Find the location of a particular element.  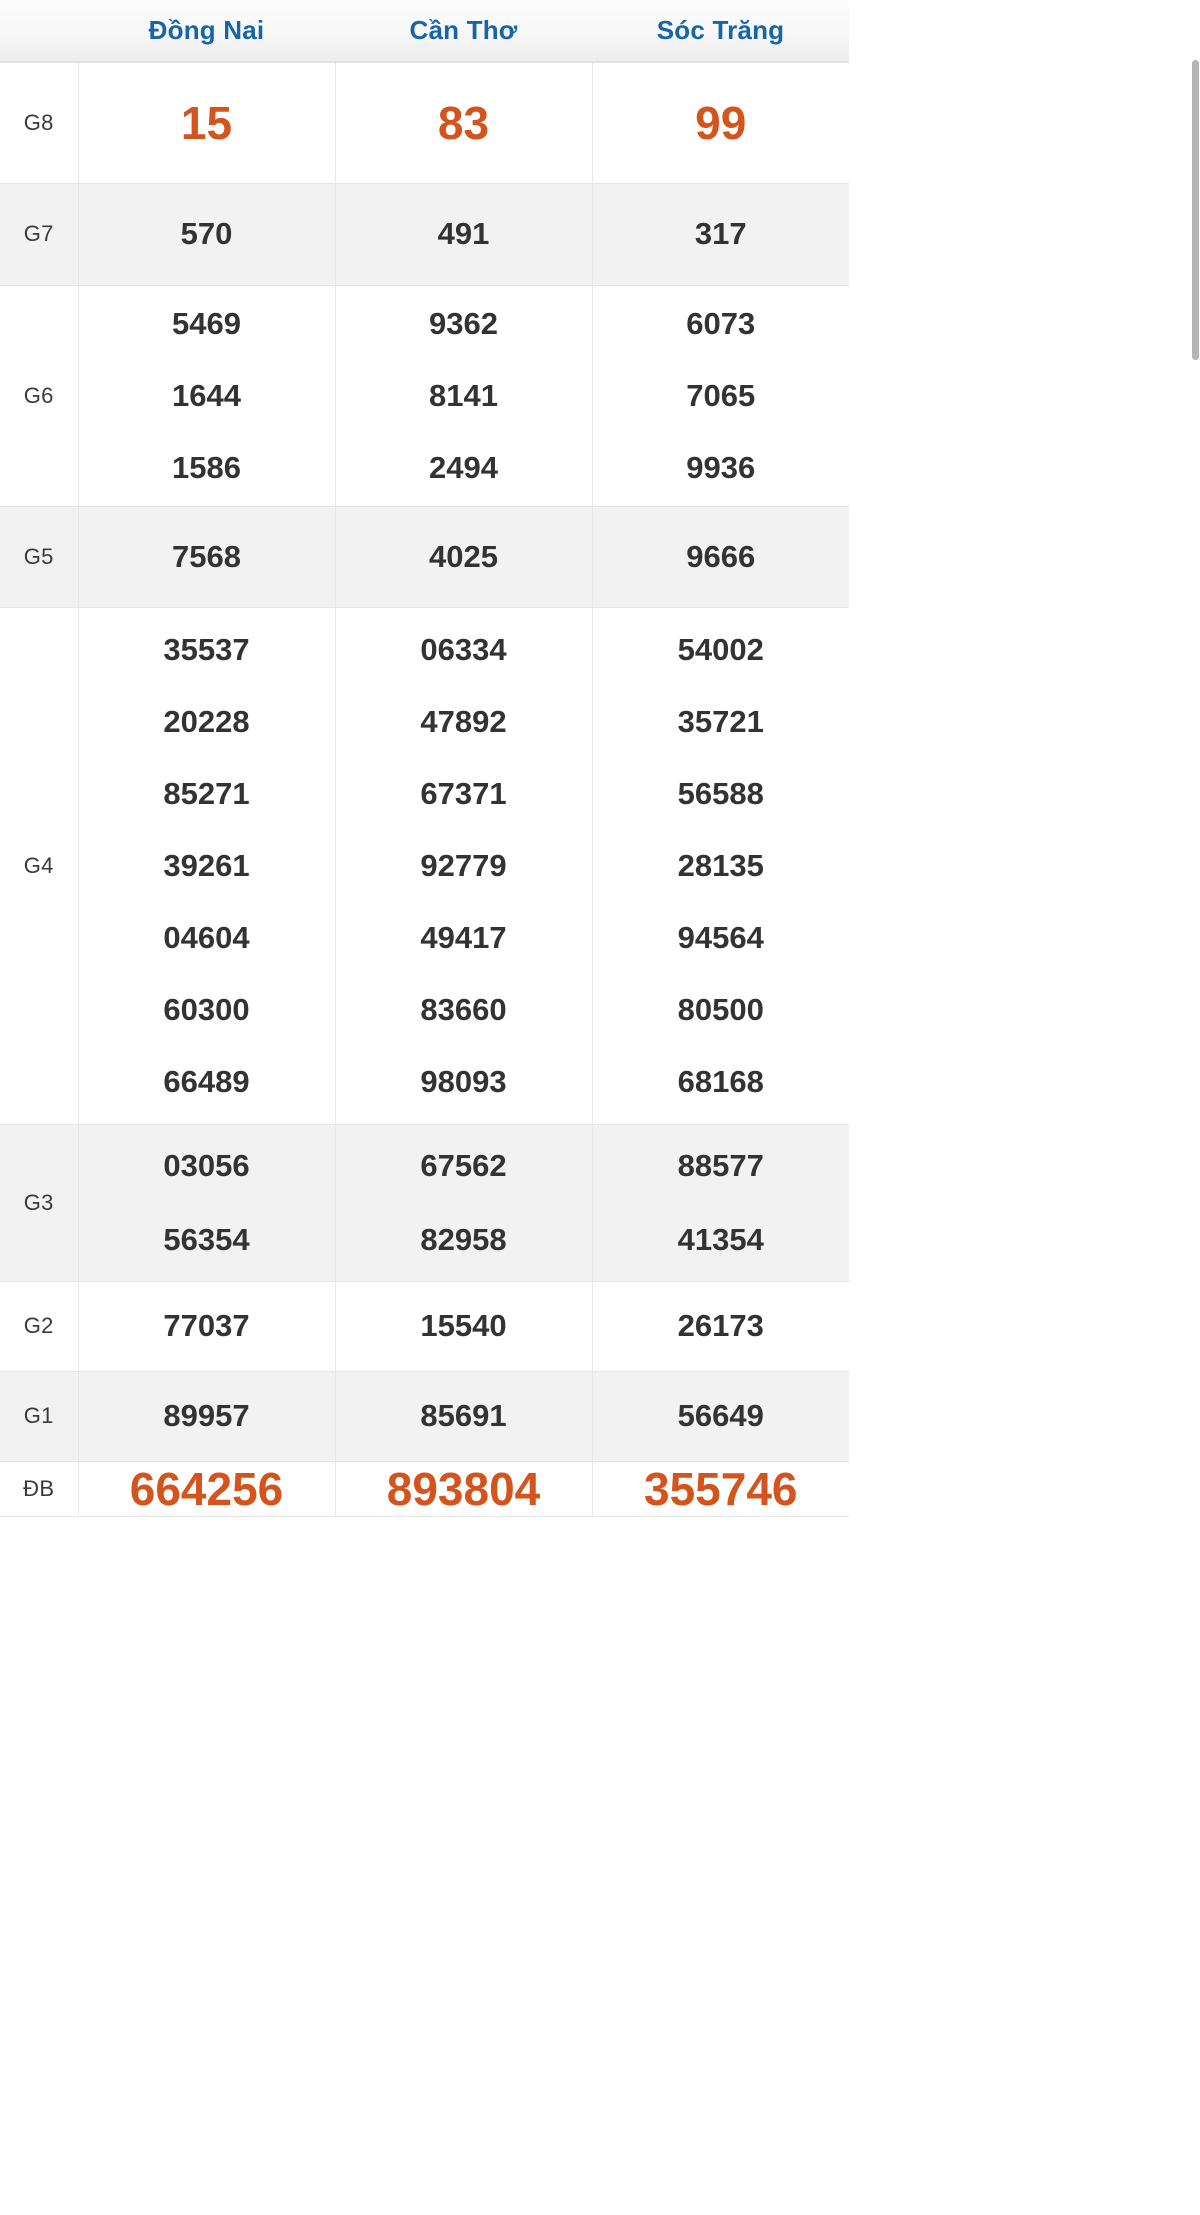

lottery-number: 1644 is located at coordinates (206, 395).